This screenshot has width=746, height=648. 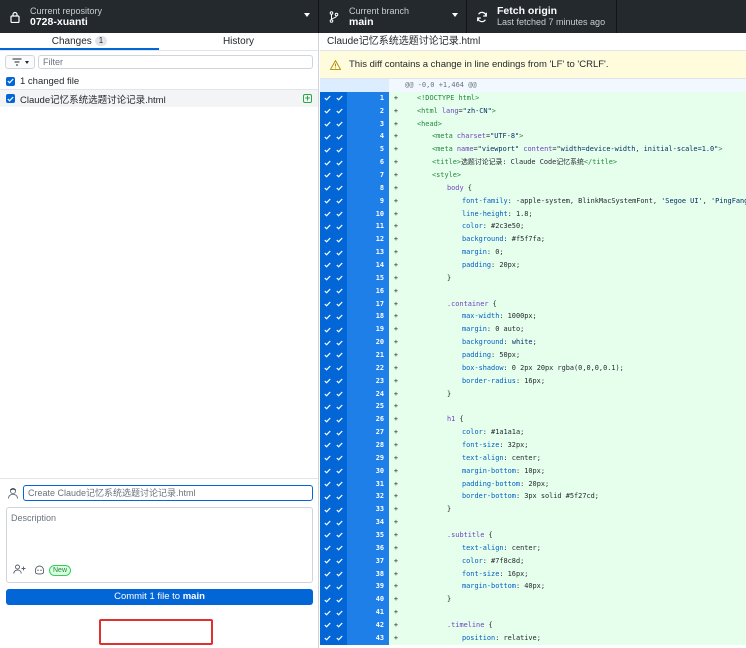 What do you see at coordinates (533, 175) in the screenshot?
I see `diff-line: 7 + <style>` at bounding box center [533, 175].